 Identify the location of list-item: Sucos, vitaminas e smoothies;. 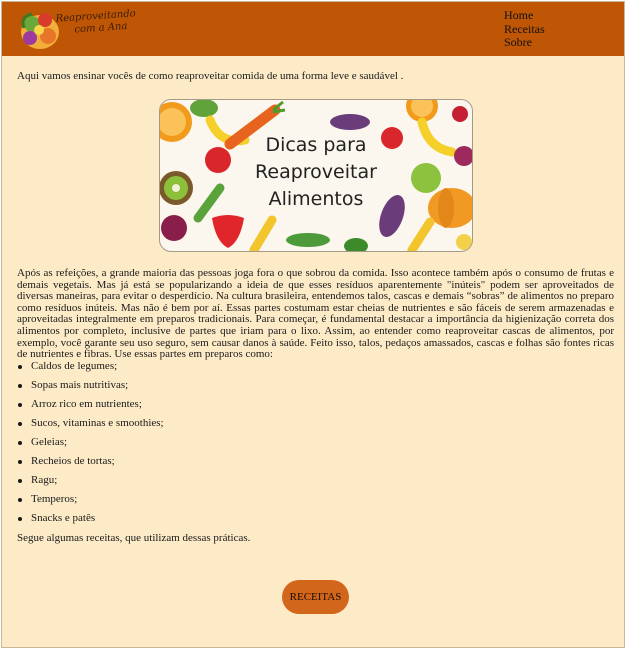
(316, 427).